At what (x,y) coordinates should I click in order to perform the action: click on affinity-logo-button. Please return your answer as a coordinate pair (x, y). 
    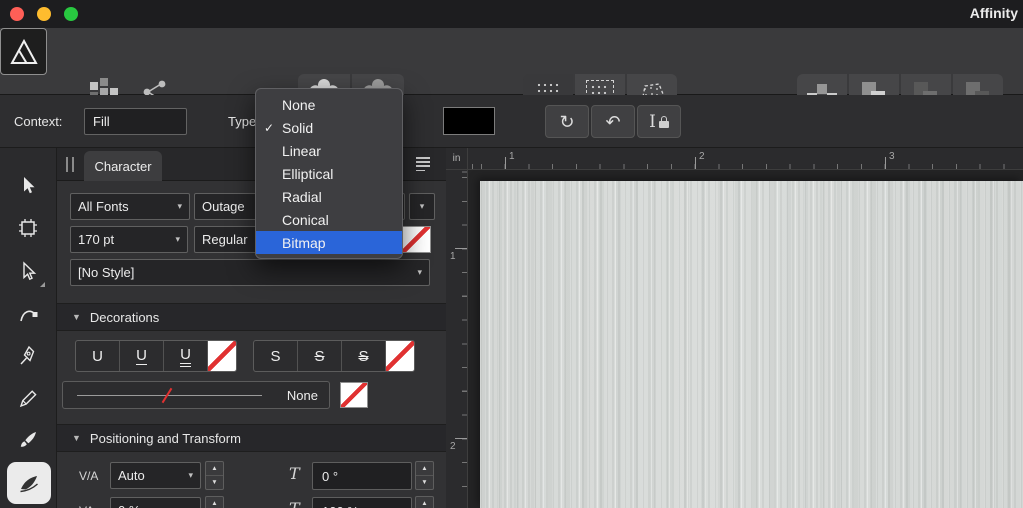
    Looking at the image, I should click on (23, 51).